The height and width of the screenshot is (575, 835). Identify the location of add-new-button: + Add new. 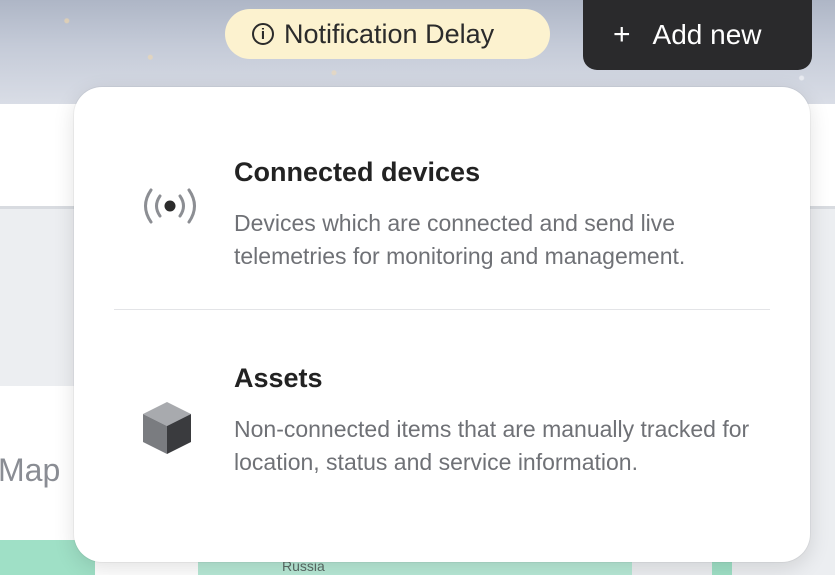
(697, 35).